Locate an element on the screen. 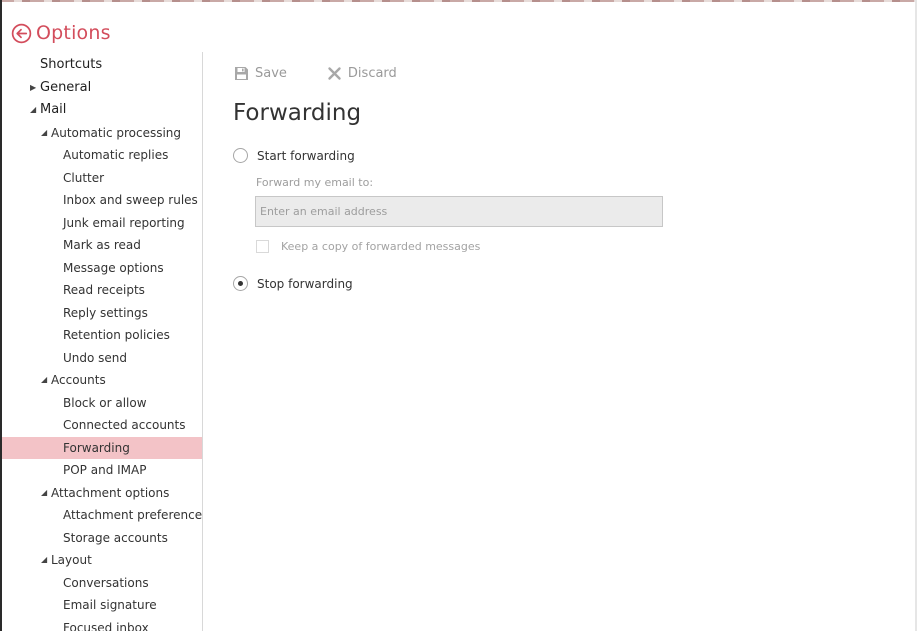 The image size is (917, 631). sidebar-item-label: Layout is located at coordinates (71, 560).